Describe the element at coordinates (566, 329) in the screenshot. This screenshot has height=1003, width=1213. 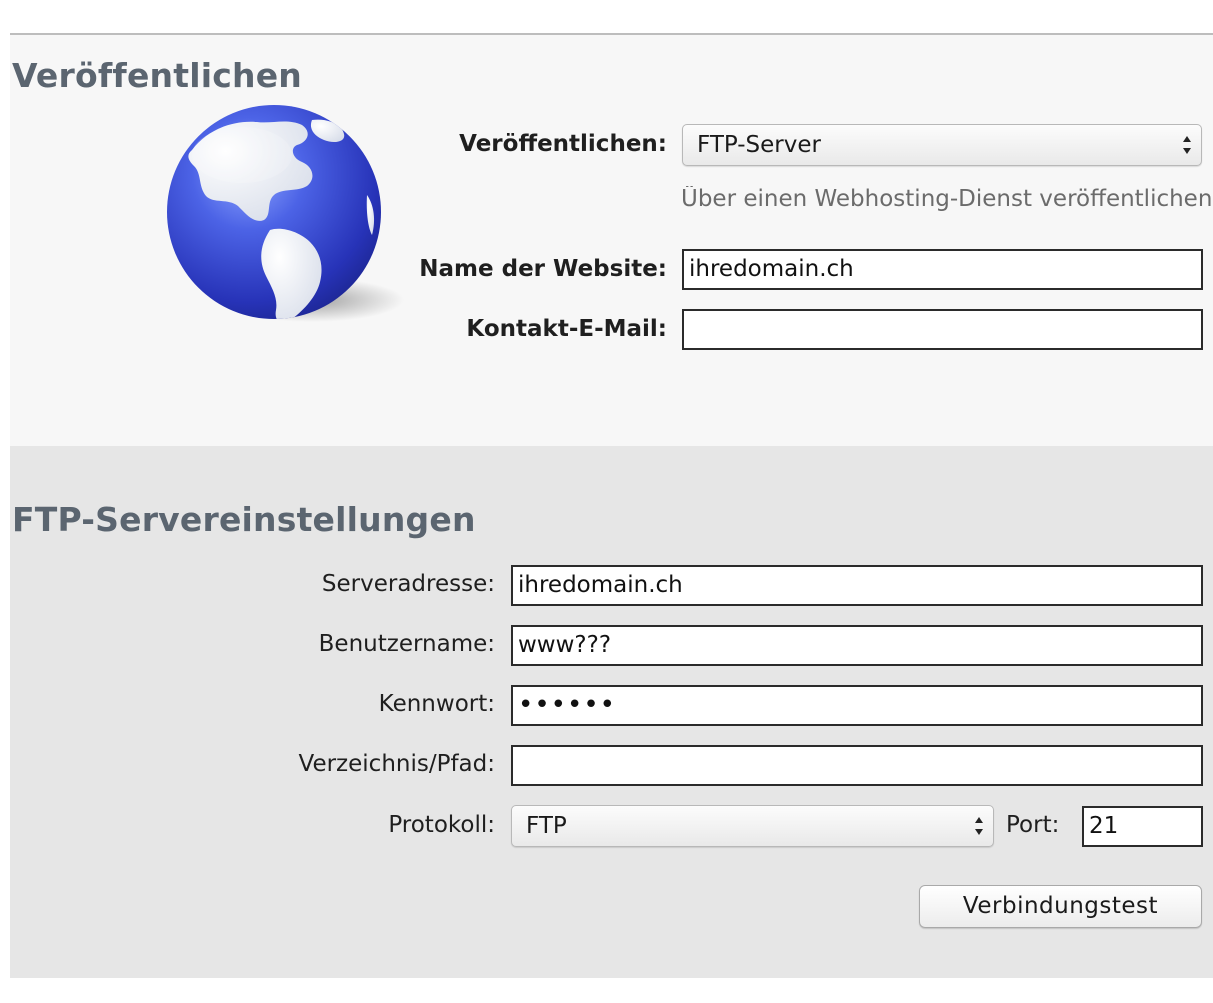
I see `contact-email-label: Kontakt-E-Mail:` at that location.